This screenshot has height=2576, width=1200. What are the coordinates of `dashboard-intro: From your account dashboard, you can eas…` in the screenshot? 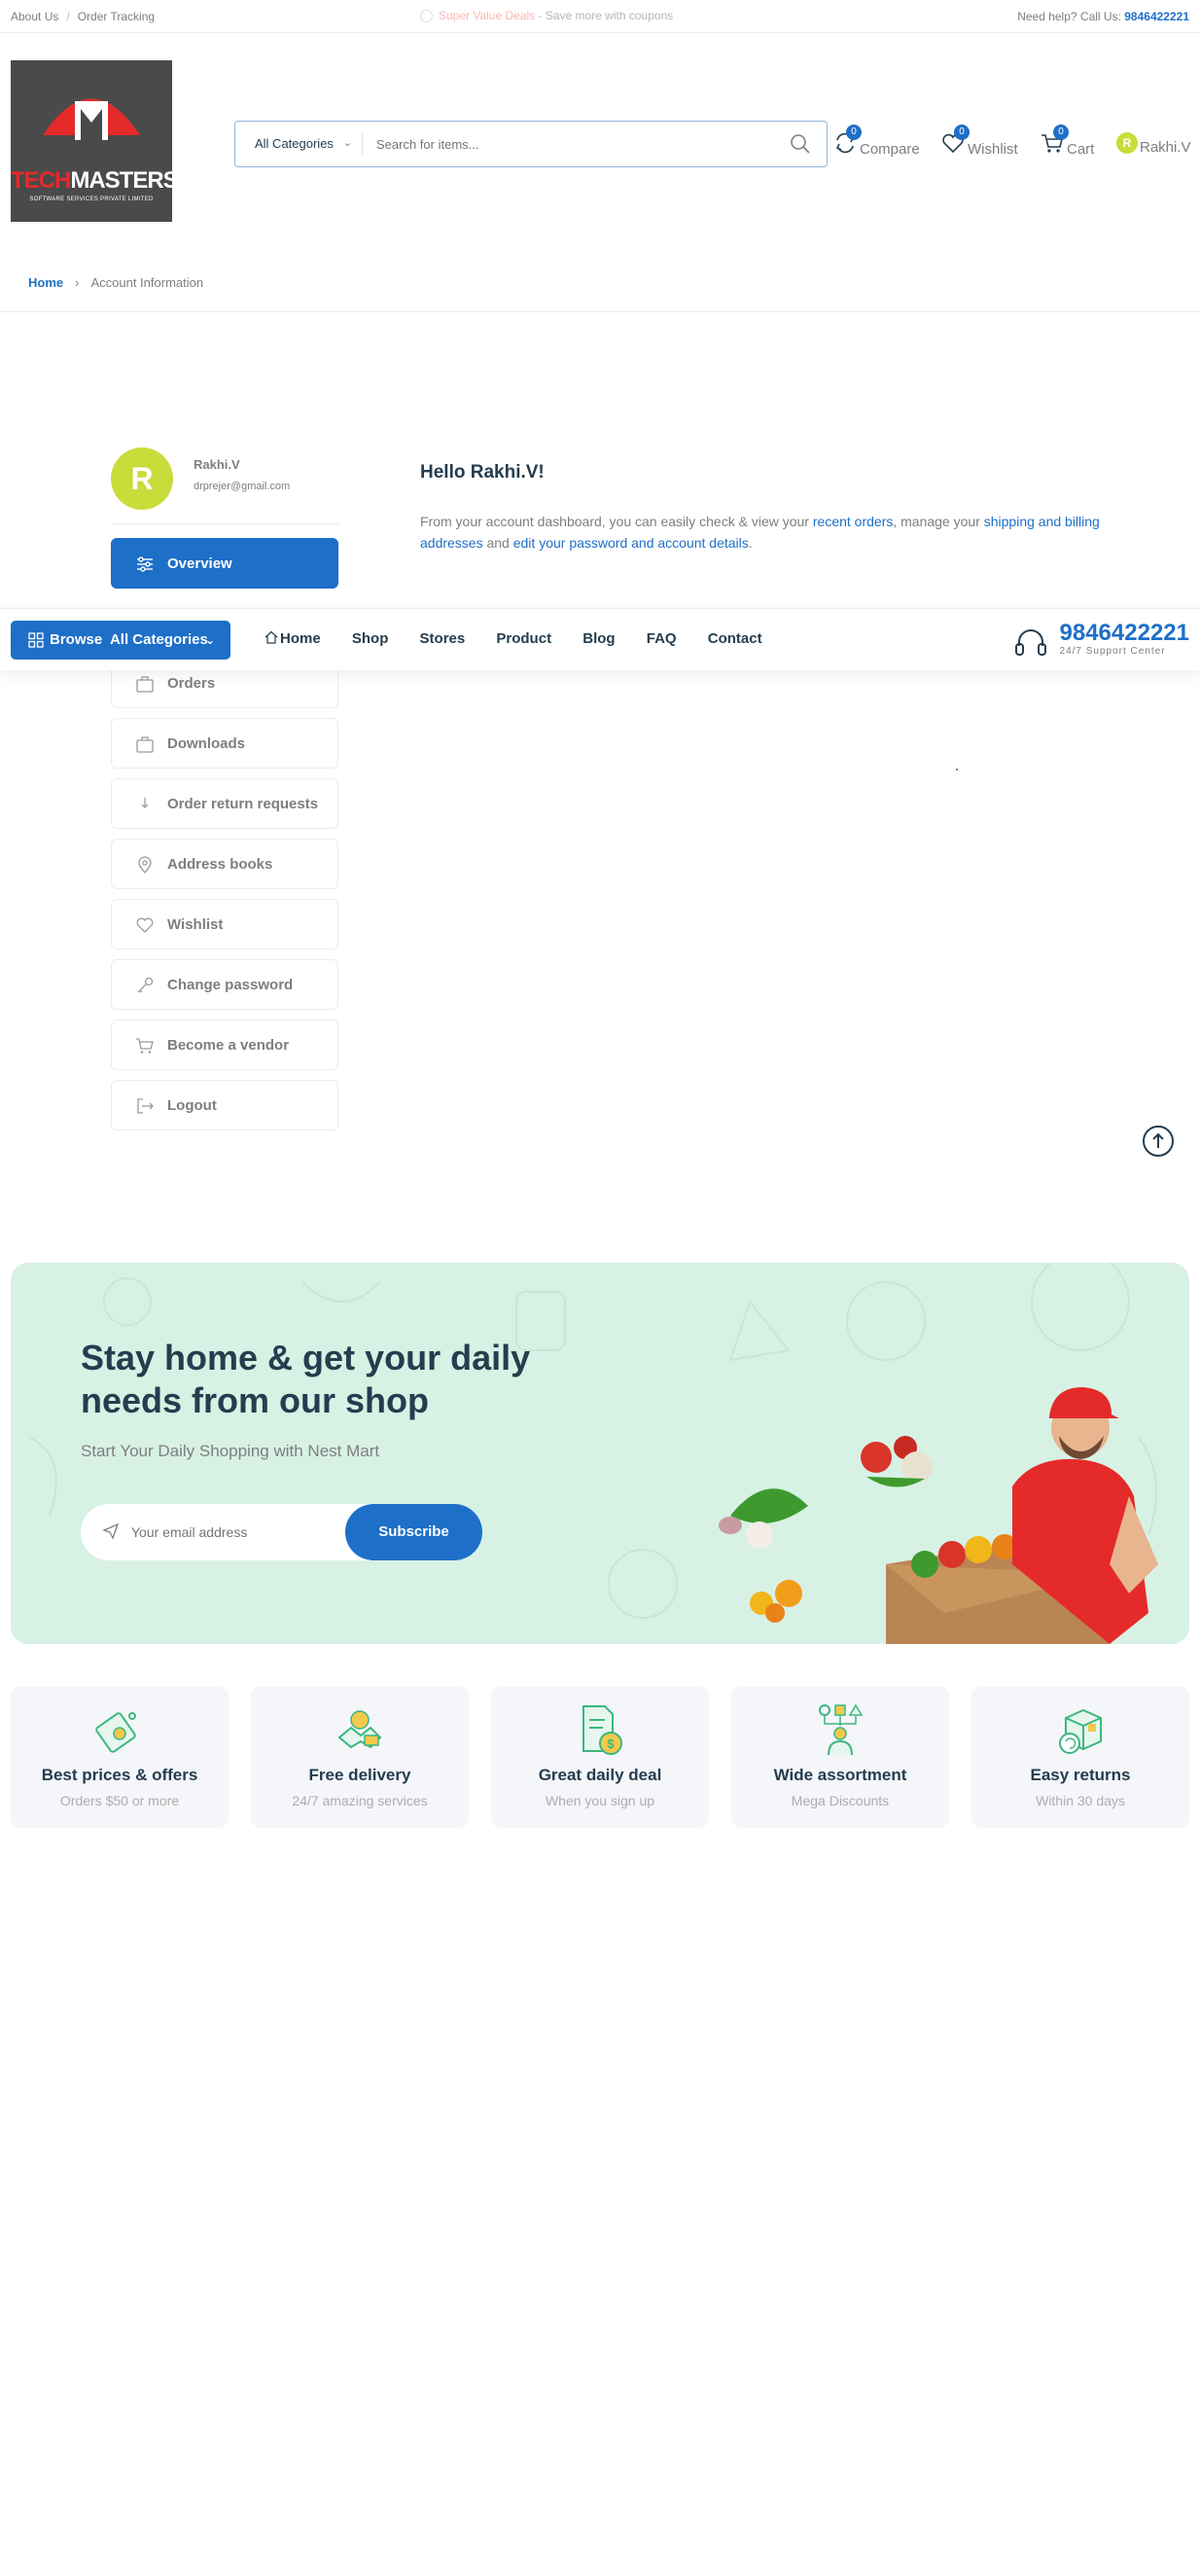 It's located at (760, 532).